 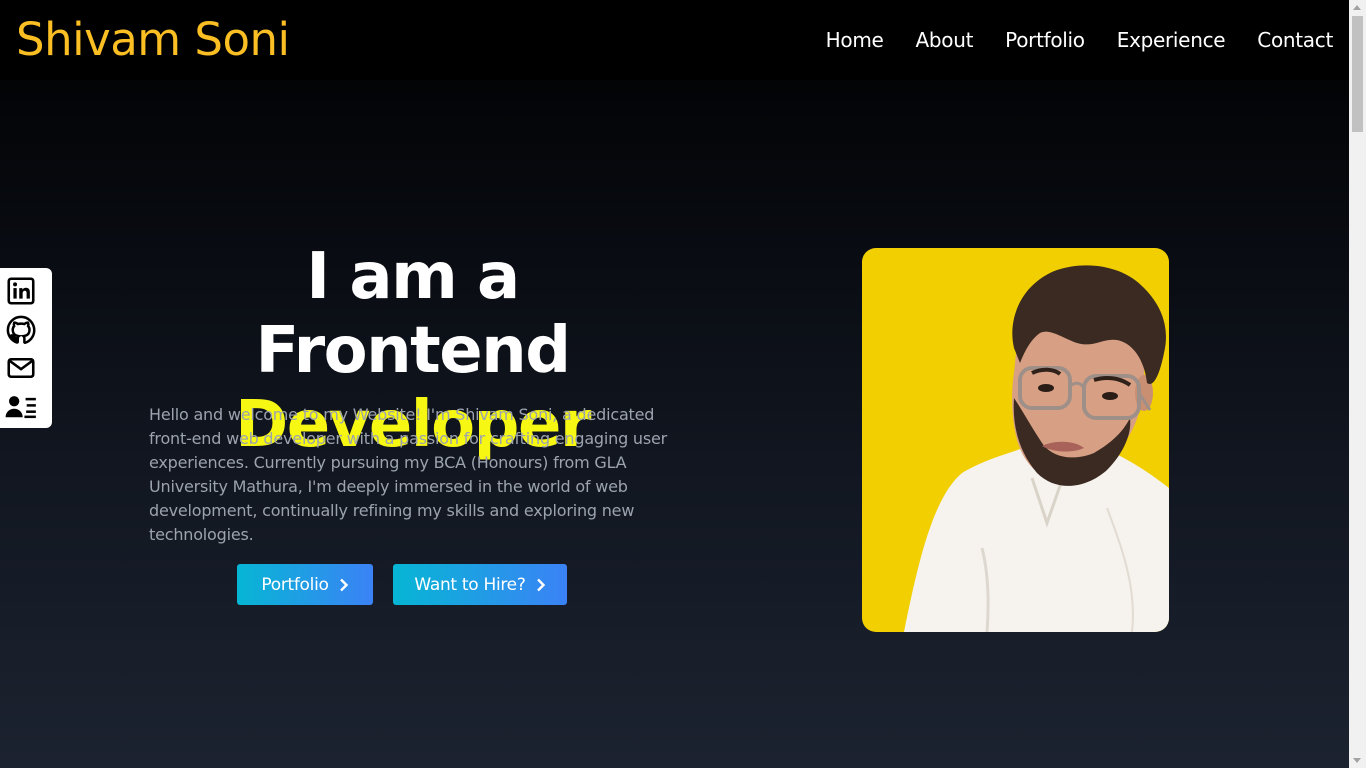 I want to click on resume-icon, so click(x=21, y=407).